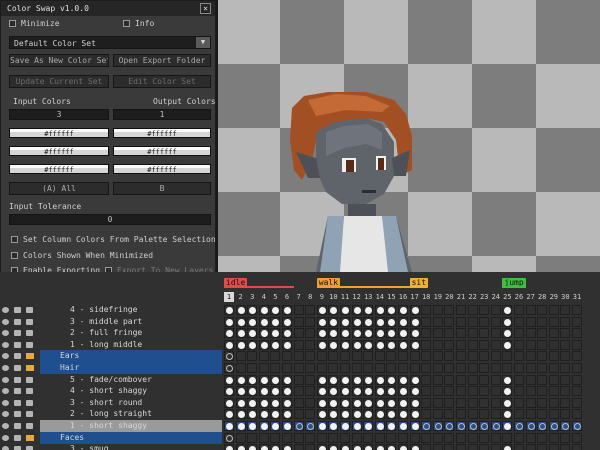 The image size is (600, 450). I want to click on layer-row: 2 - full fringe, so click(300, 333).